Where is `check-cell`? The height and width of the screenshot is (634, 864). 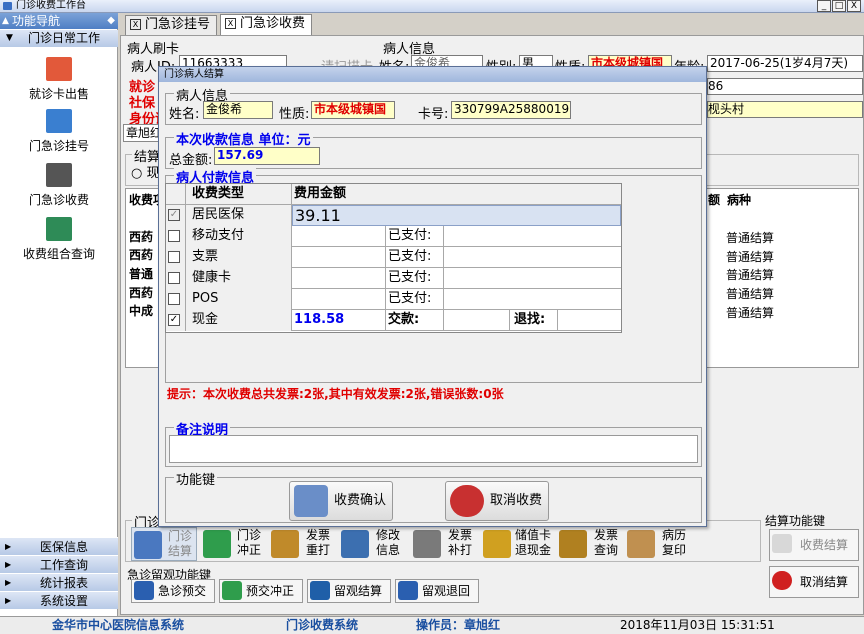
check-cell is located at coordinates (176, 236).